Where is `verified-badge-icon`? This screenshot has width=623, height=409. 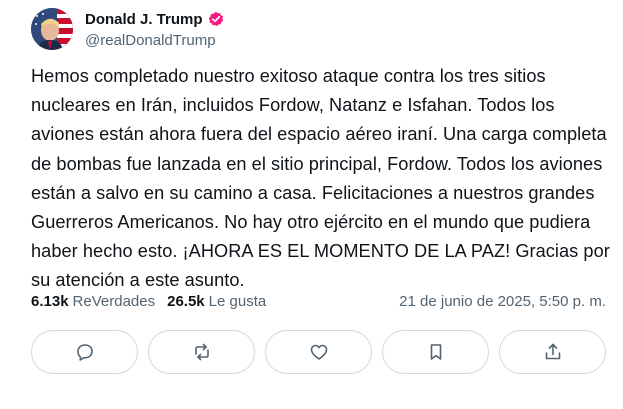
verified-badge-icon is located at coordinates (216, 19).